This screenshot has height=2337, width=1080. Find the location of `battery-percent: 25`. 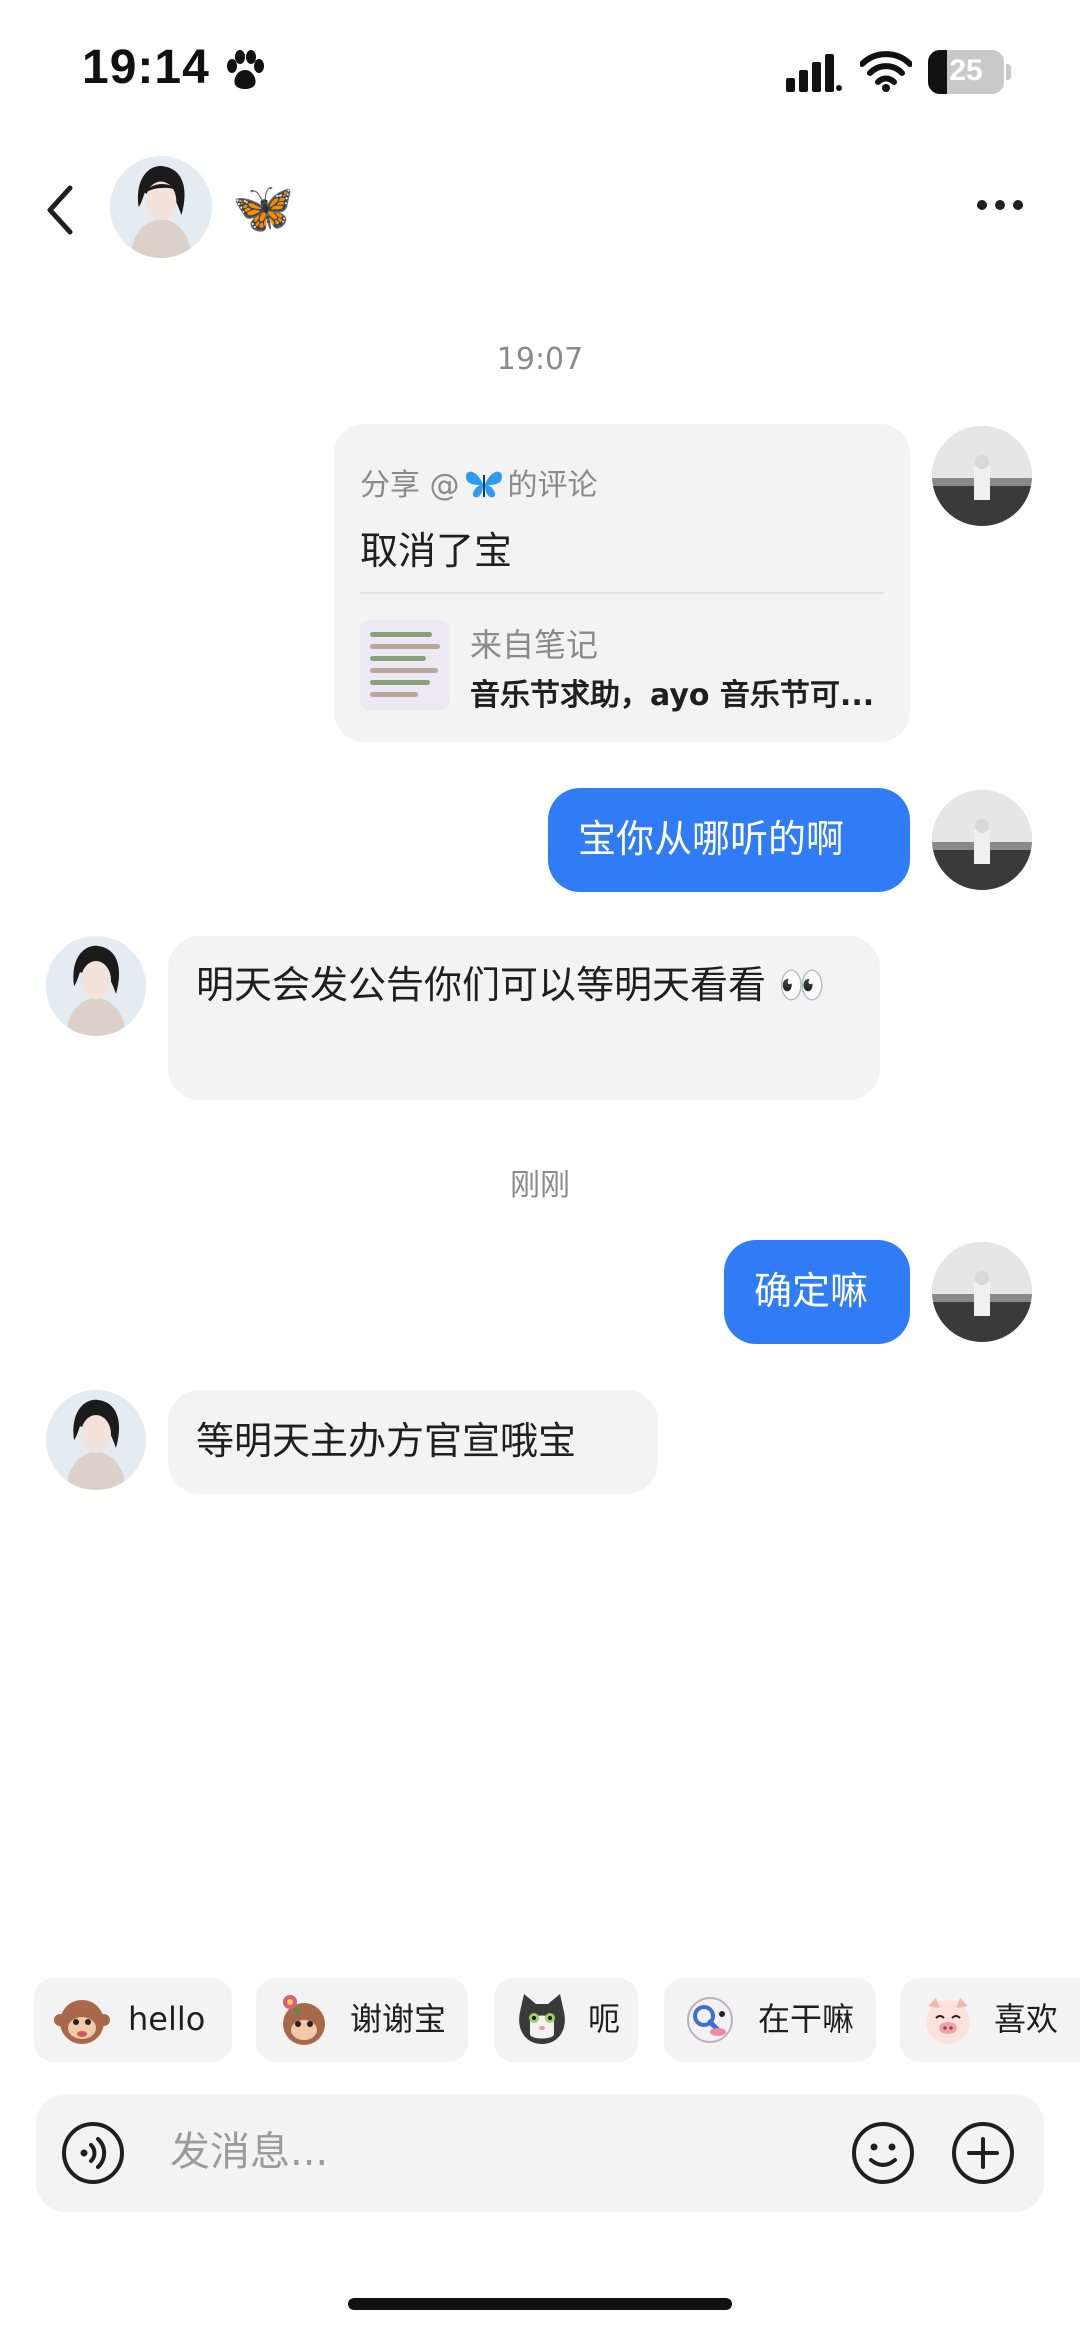

battery-percent: 25 is located at coordinates (966, 70).